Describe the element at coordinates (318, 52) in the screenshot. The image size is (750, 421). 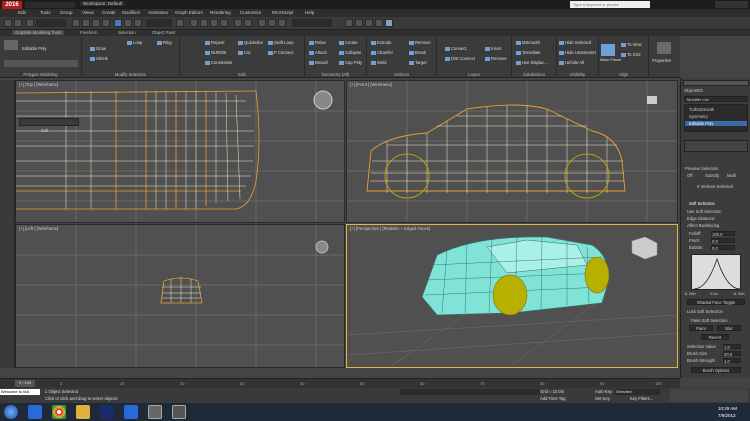
I see `attach-button: Attach` at that location.